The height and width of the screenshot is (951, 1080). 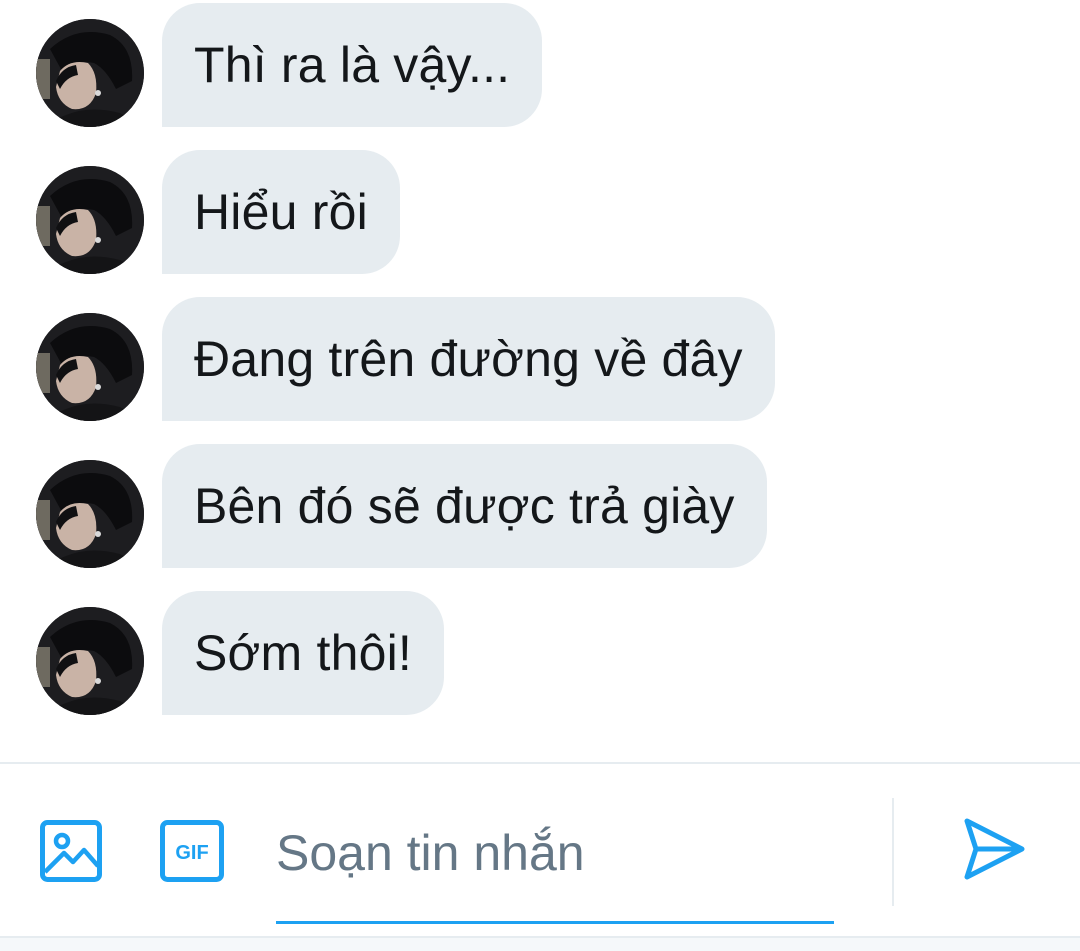 I want to click on gif-label: GIF, so click(x=191, y=853).